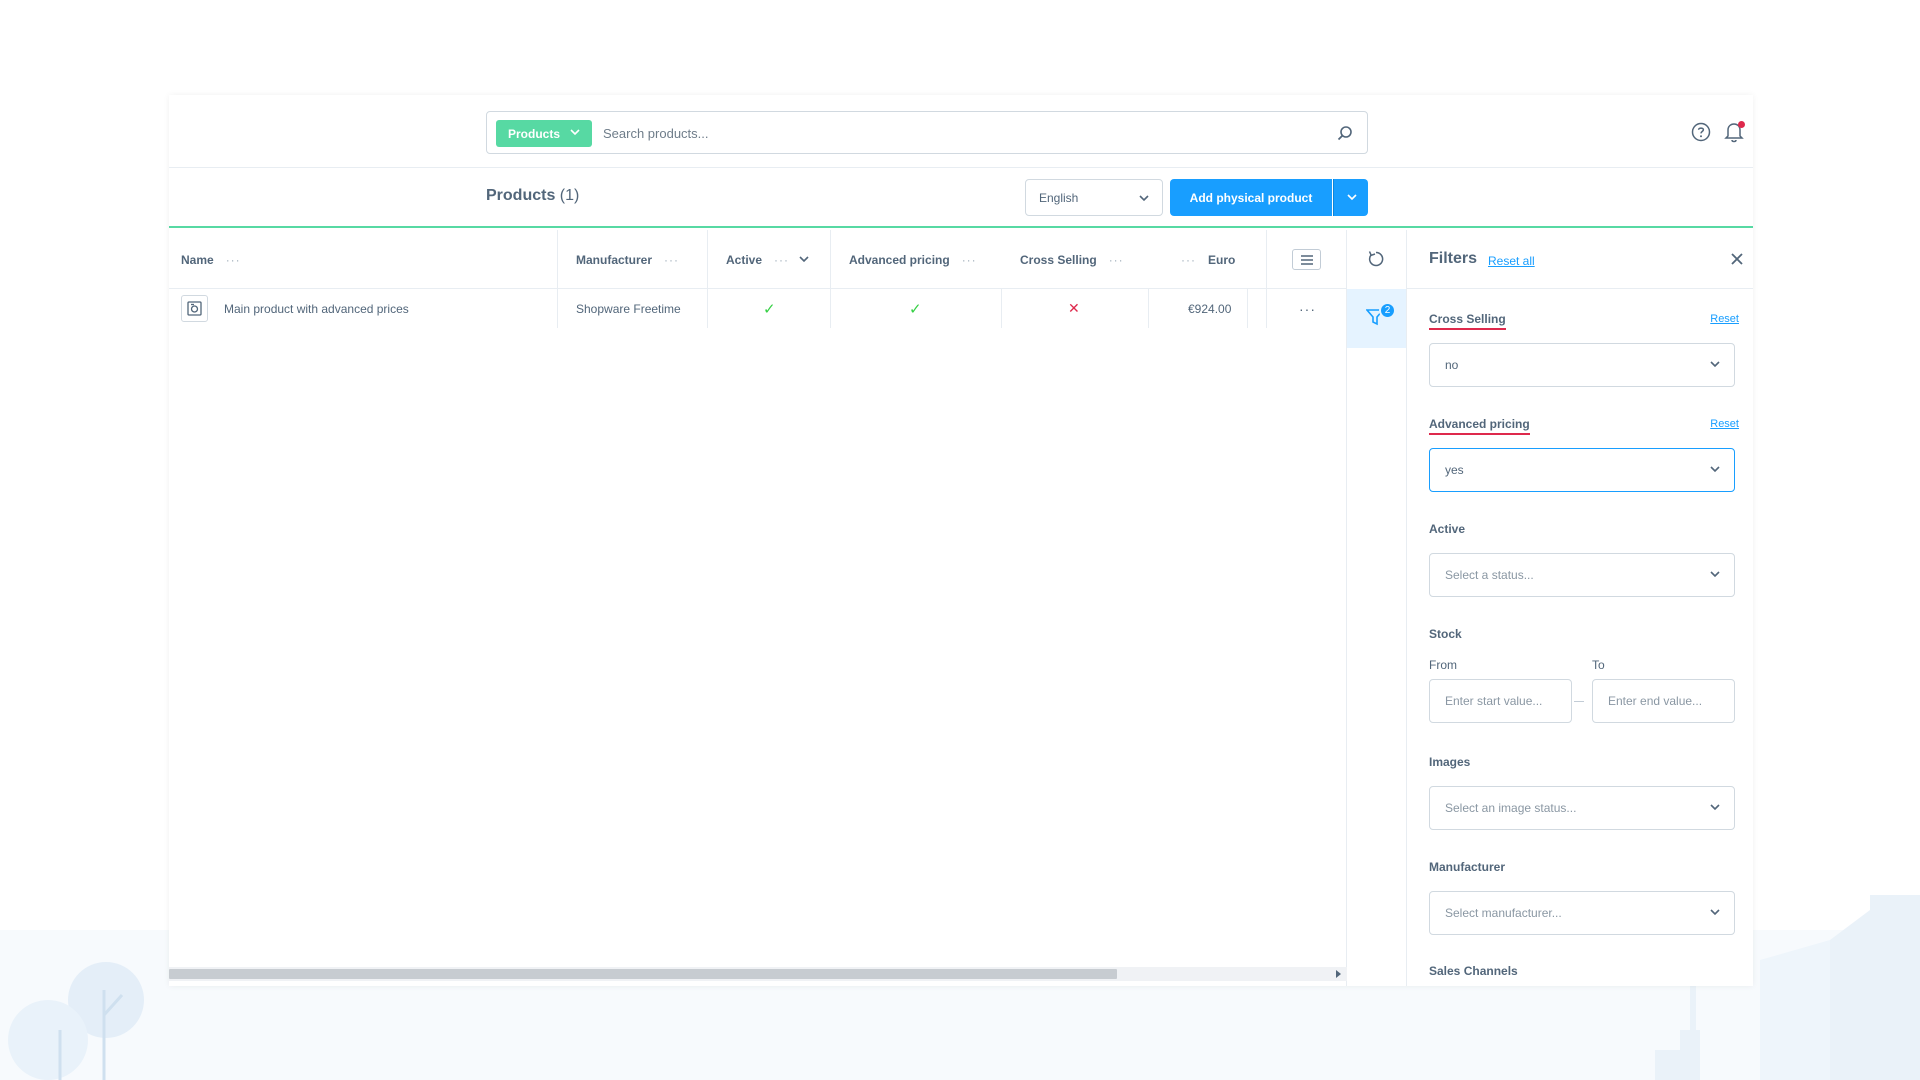  Describe the element at coordinates (1338, 974) in the screenshot. I see `scroll-right-arrow-icon` at that location.